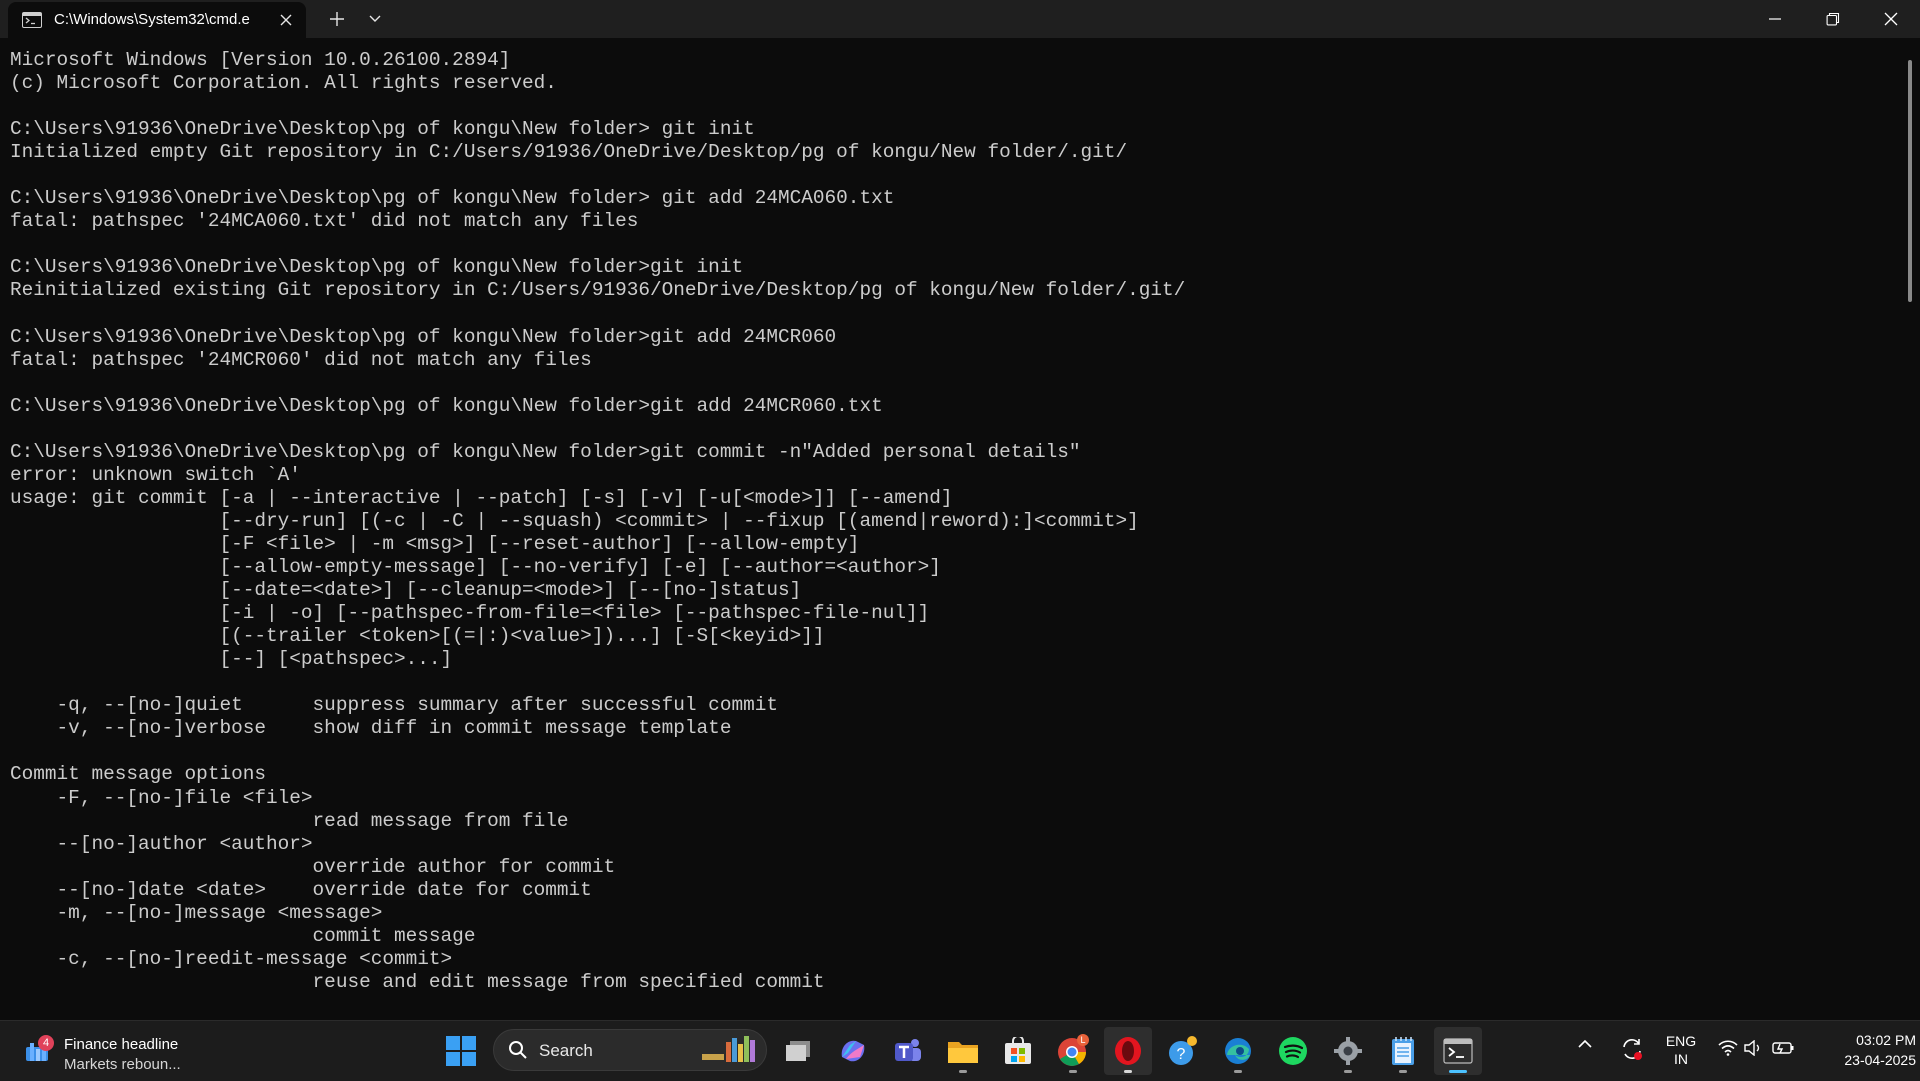 The image size is (1920, 1081). What do you see at coordinates (161, 843) in the screenshot?
I see `console-line: --[no-]author <author>` at bounding box center [161, 843].